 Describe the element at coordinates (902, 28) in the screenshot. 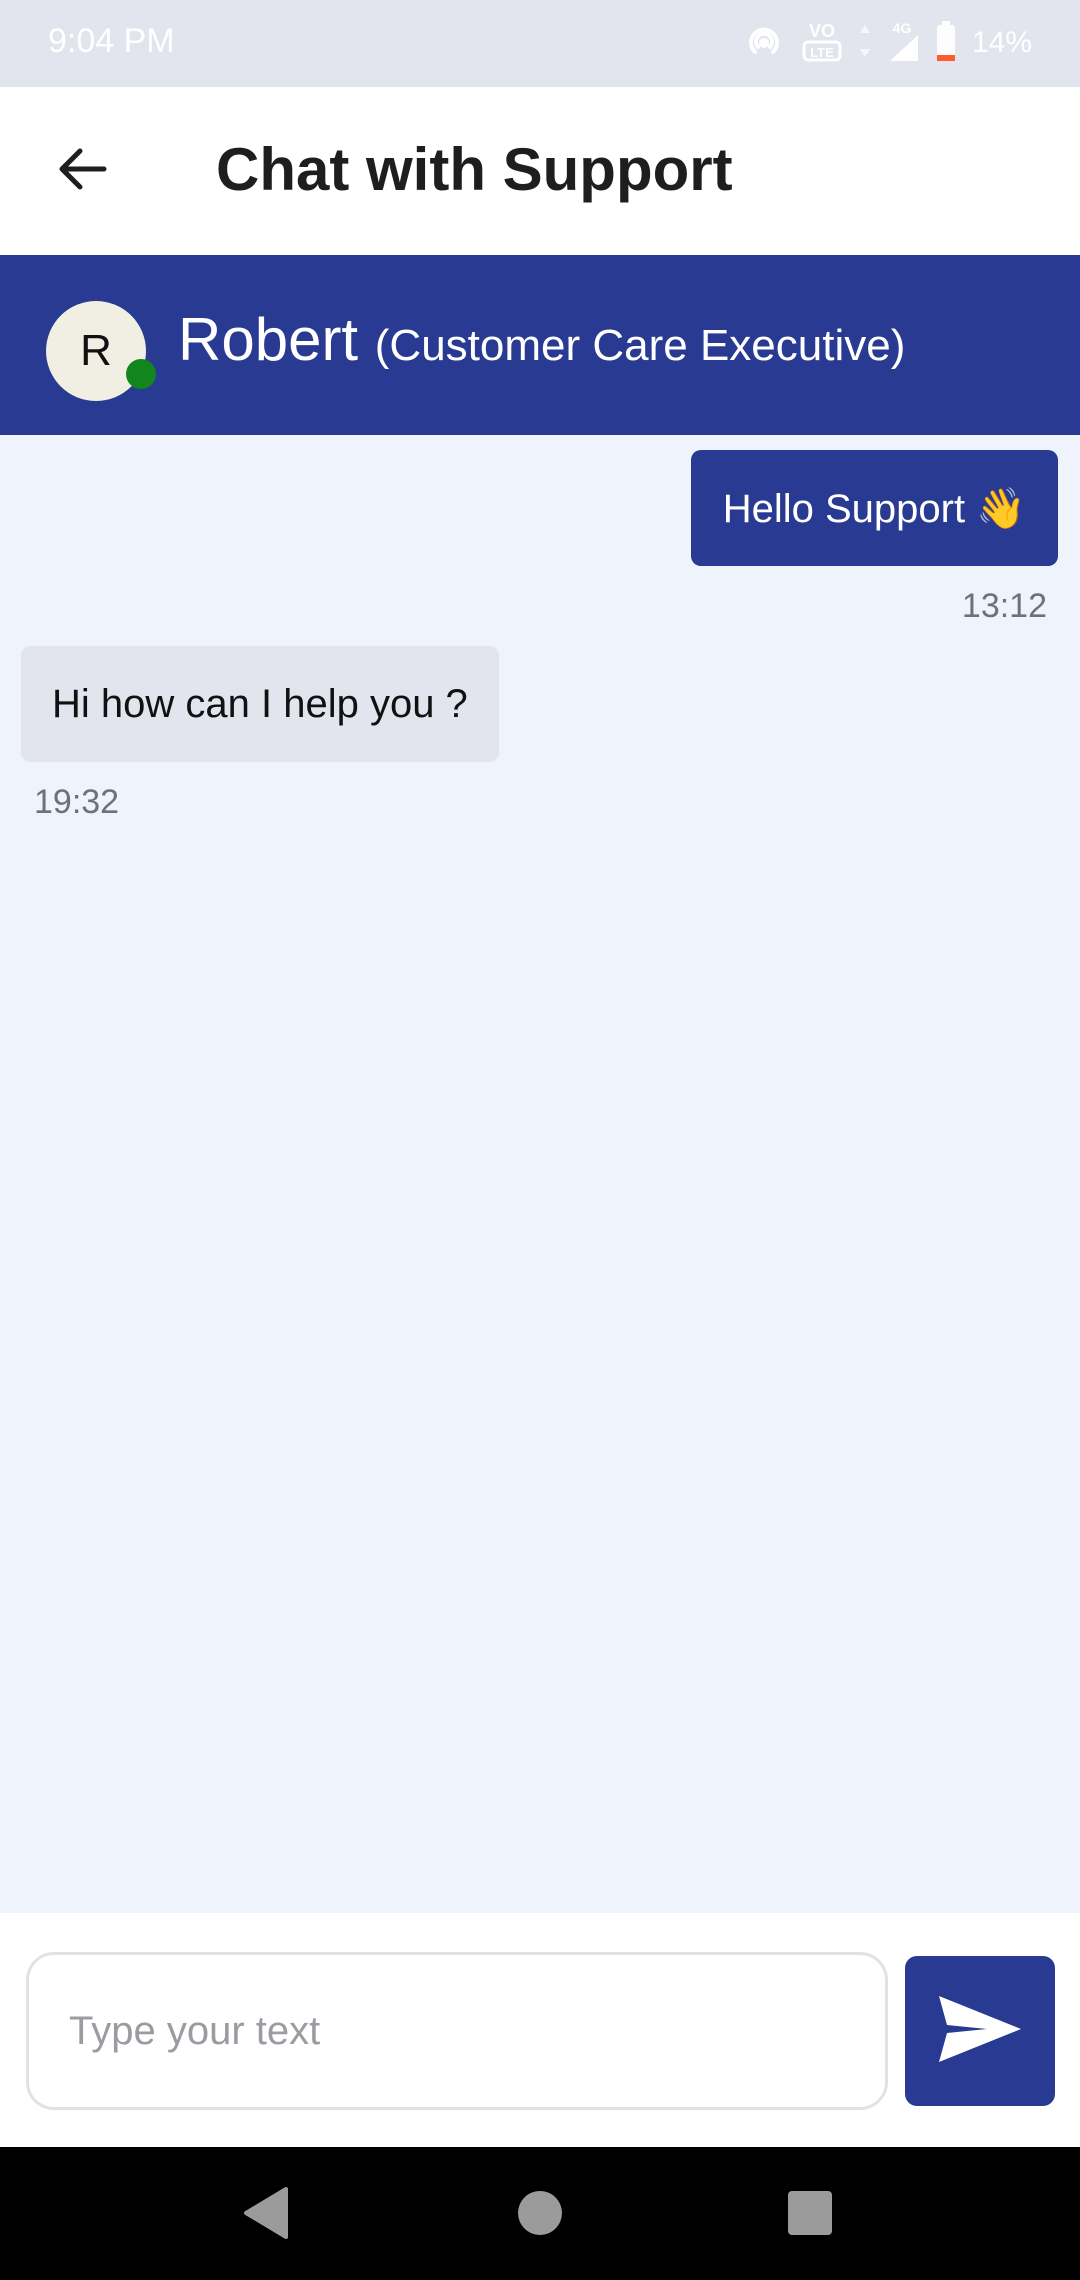

I see `svg-text: 4G` at that location.